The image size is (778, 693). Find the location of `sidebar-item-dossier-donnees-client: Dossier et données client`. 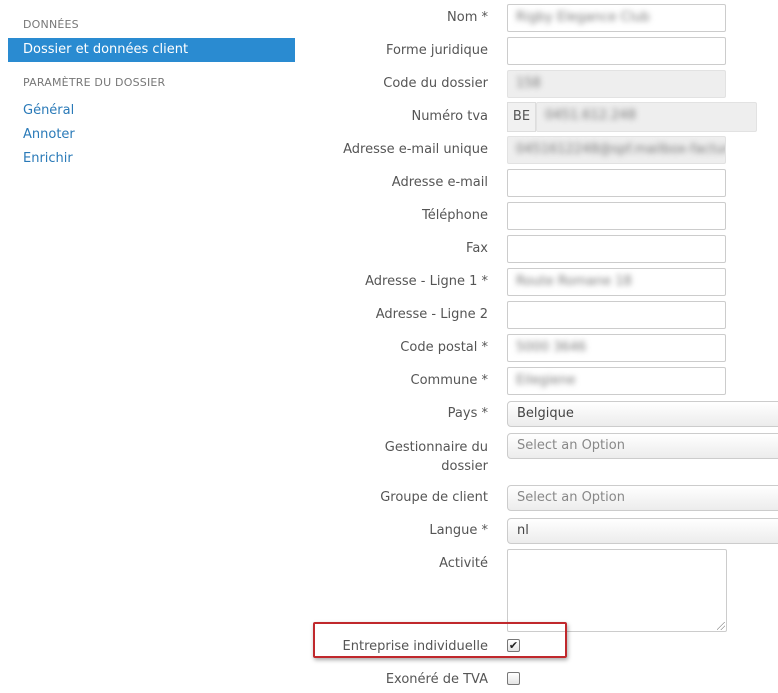

sidebar-item-dossier-donnees-client: Dossier et données client is located at coordinates (151, 50).